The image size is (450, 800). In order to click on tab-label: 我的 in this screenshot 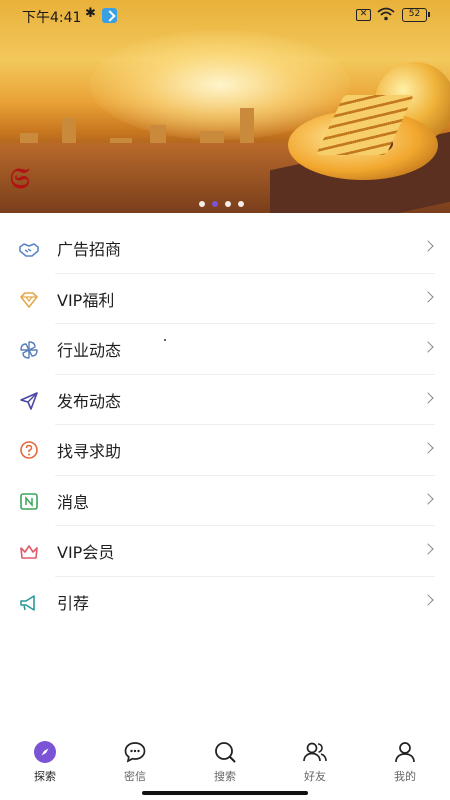, I will do `click(405, 776)`.